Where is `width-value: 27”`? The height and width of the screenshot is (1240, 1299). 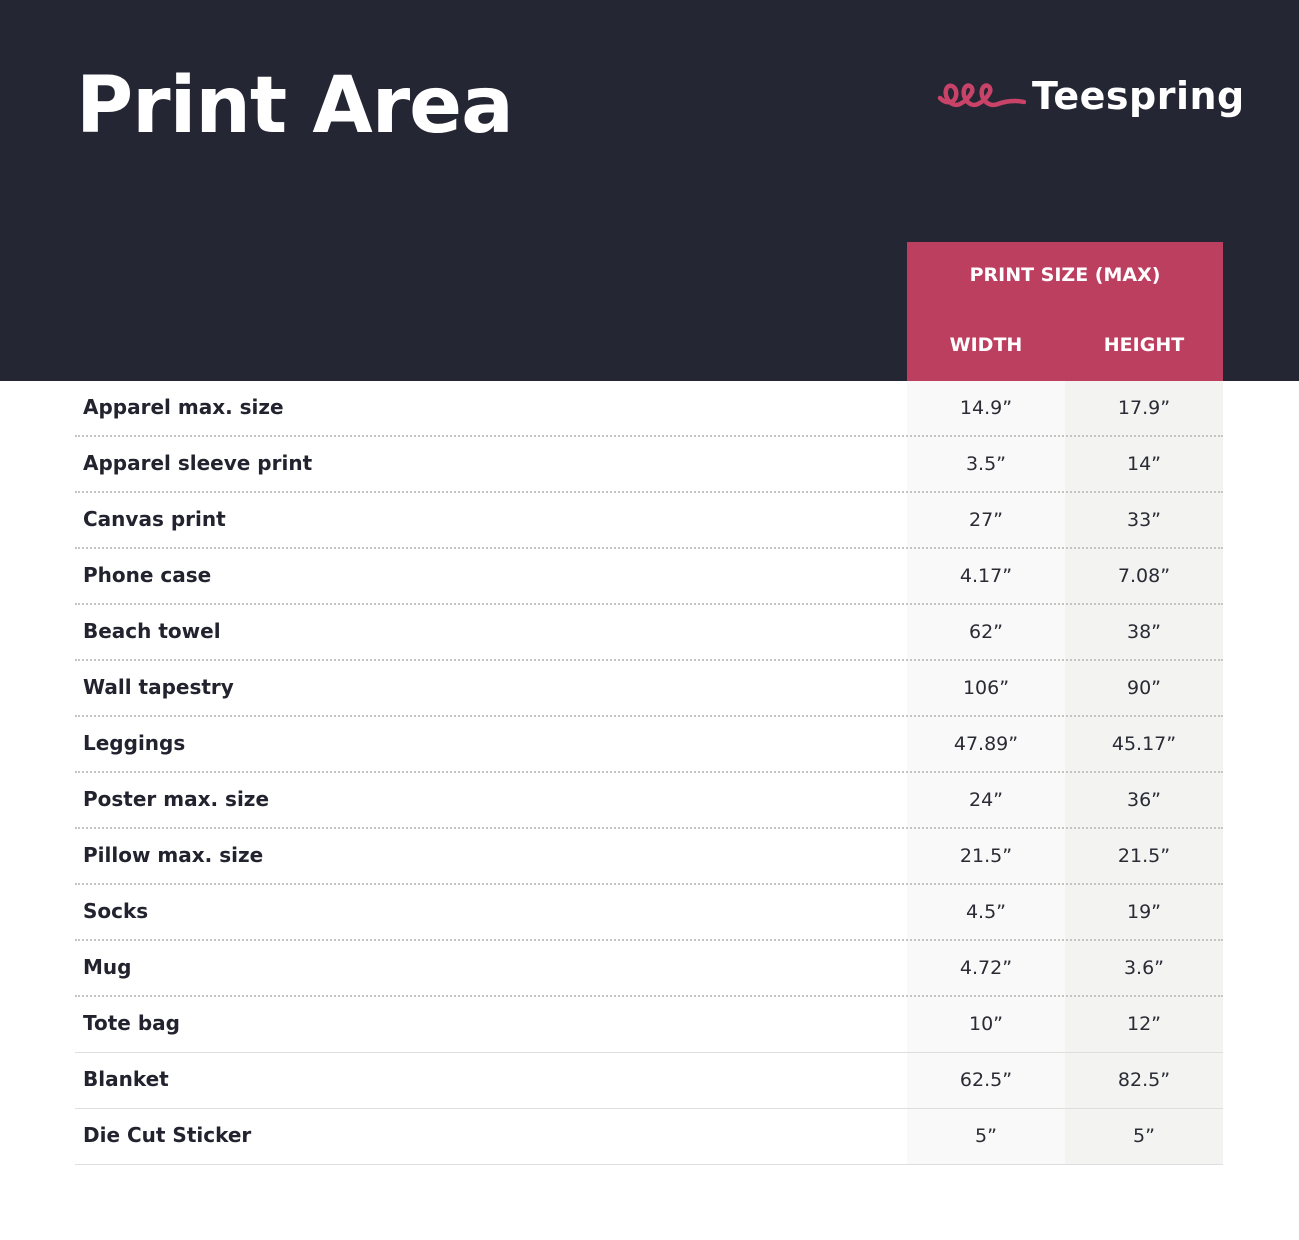 width-value: 27” is located at coordinates (986, 520).